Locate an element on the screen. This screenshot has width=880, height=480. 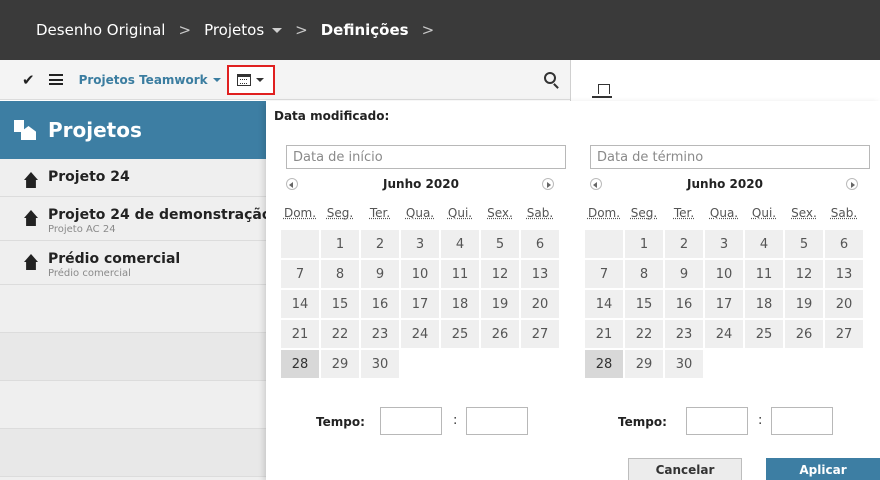
apply-button: Aplicar is located at coordinates (823, 469).